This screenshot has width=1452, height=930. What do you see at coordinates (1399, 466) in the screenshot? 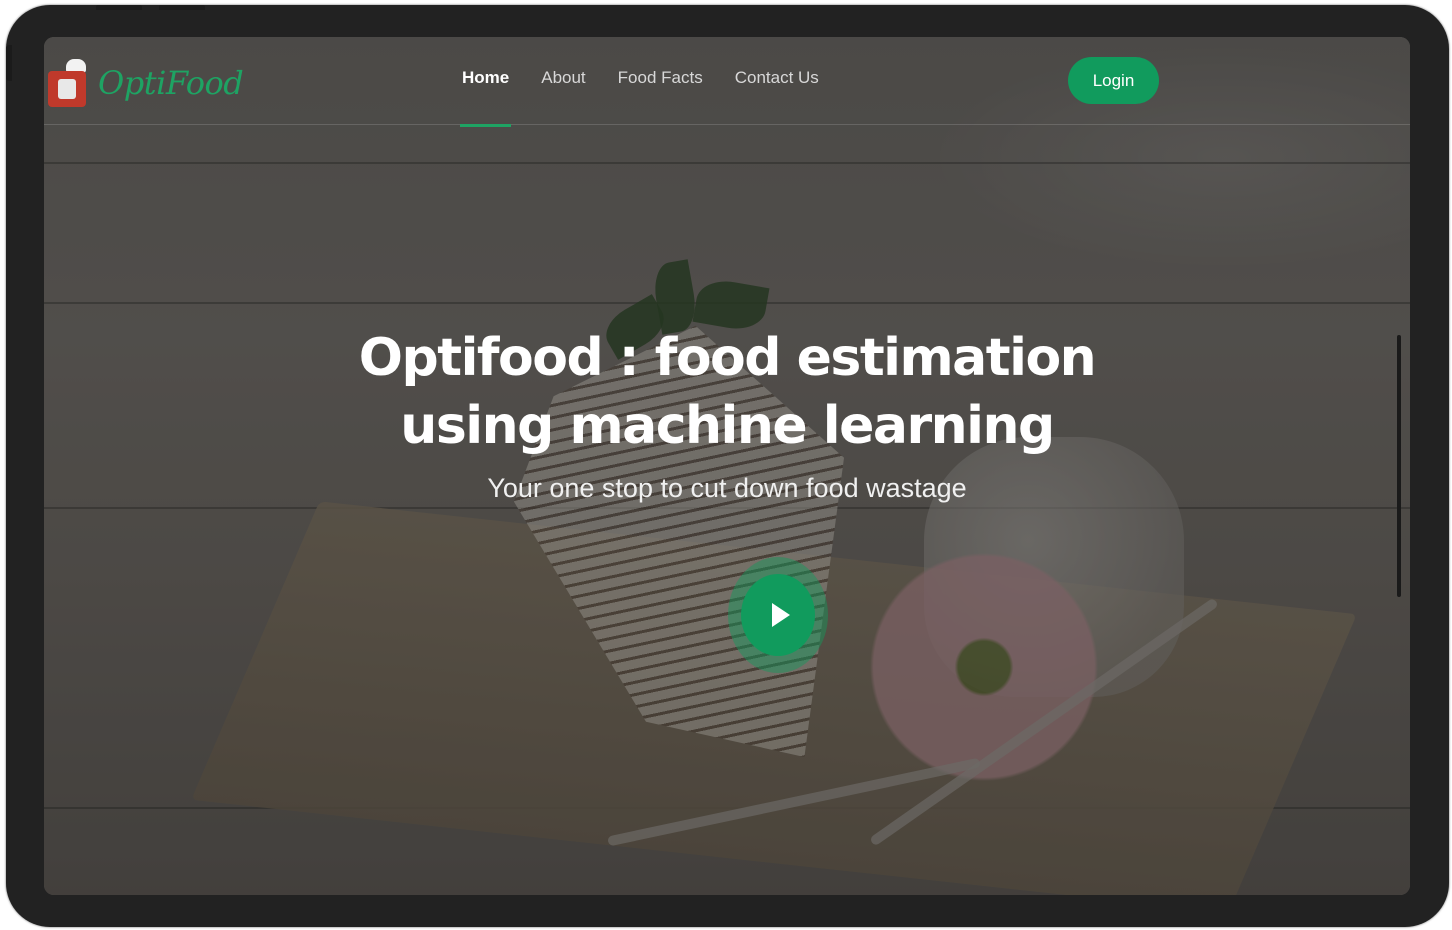
I see `scrollbar-thumb` at bounding box center [1399, 466].